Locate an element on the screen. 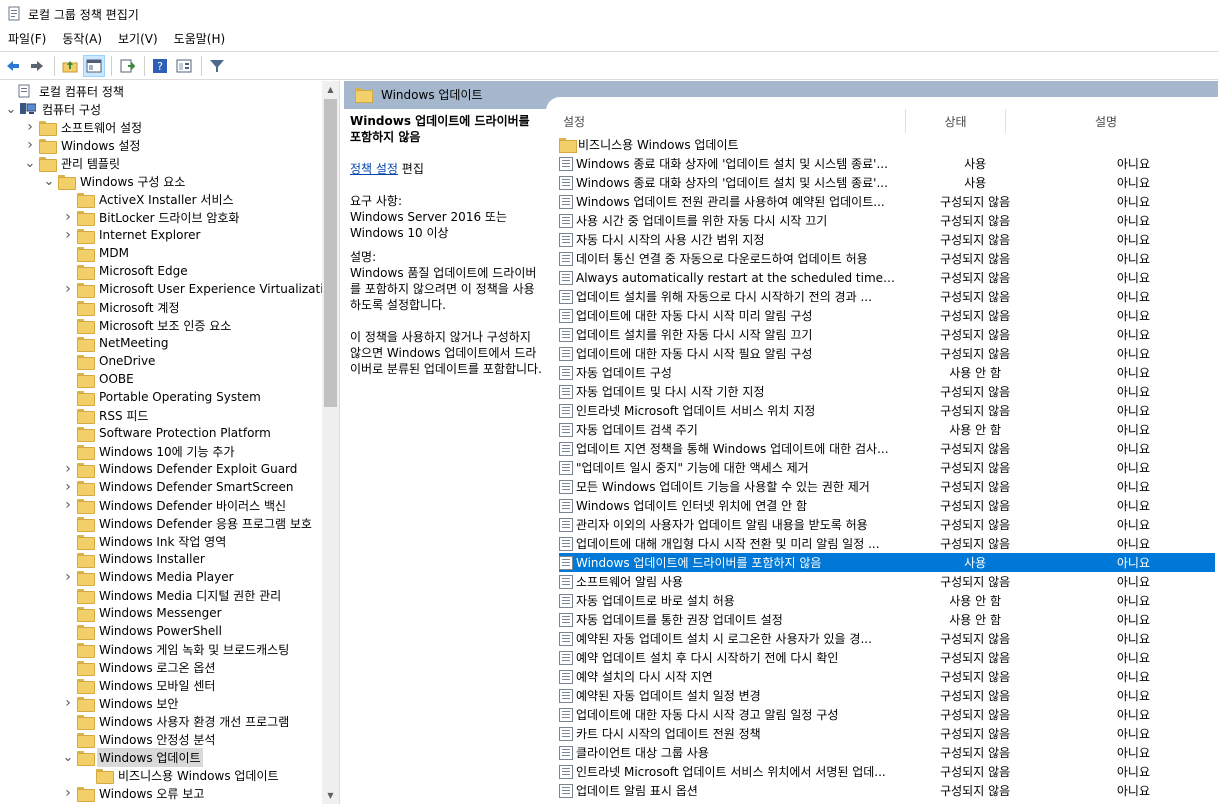 This screenshot has width=1218, height=804. tree-item: Windows Installer is located at coordinates (134, 559).